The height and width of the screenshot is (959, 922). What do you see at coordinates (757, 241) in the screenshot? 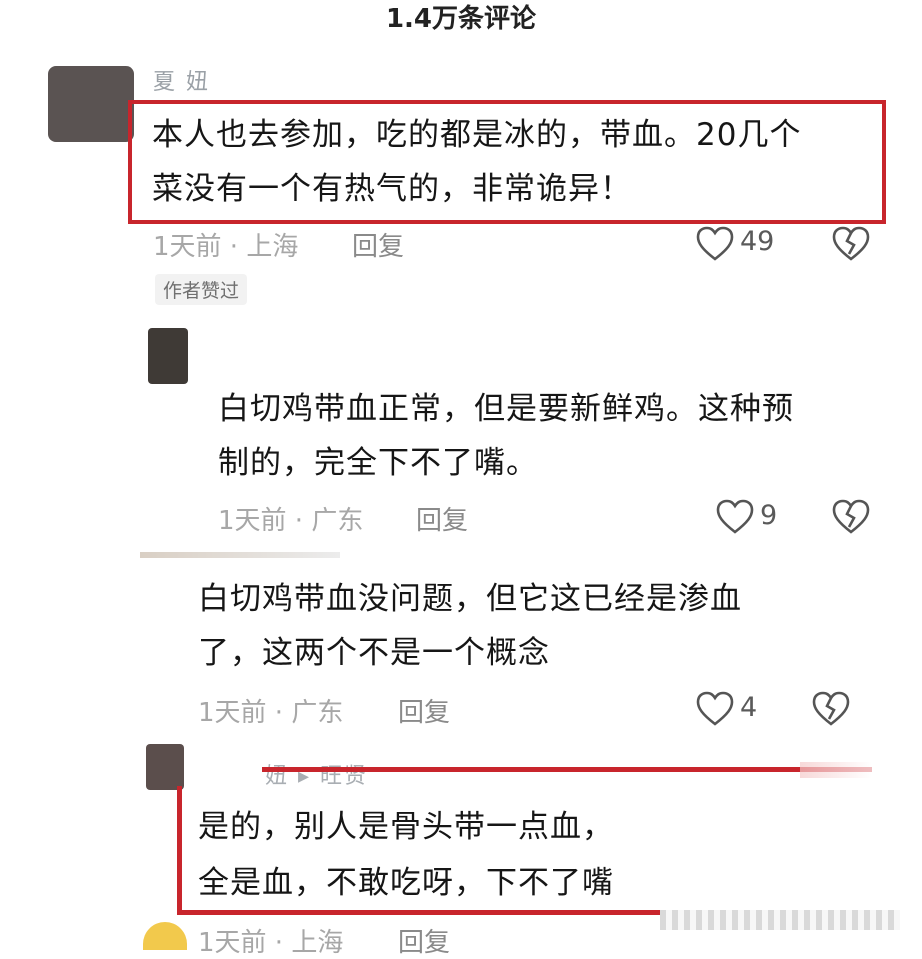
I see `like-count: 49` at bounding box center [757, 241].